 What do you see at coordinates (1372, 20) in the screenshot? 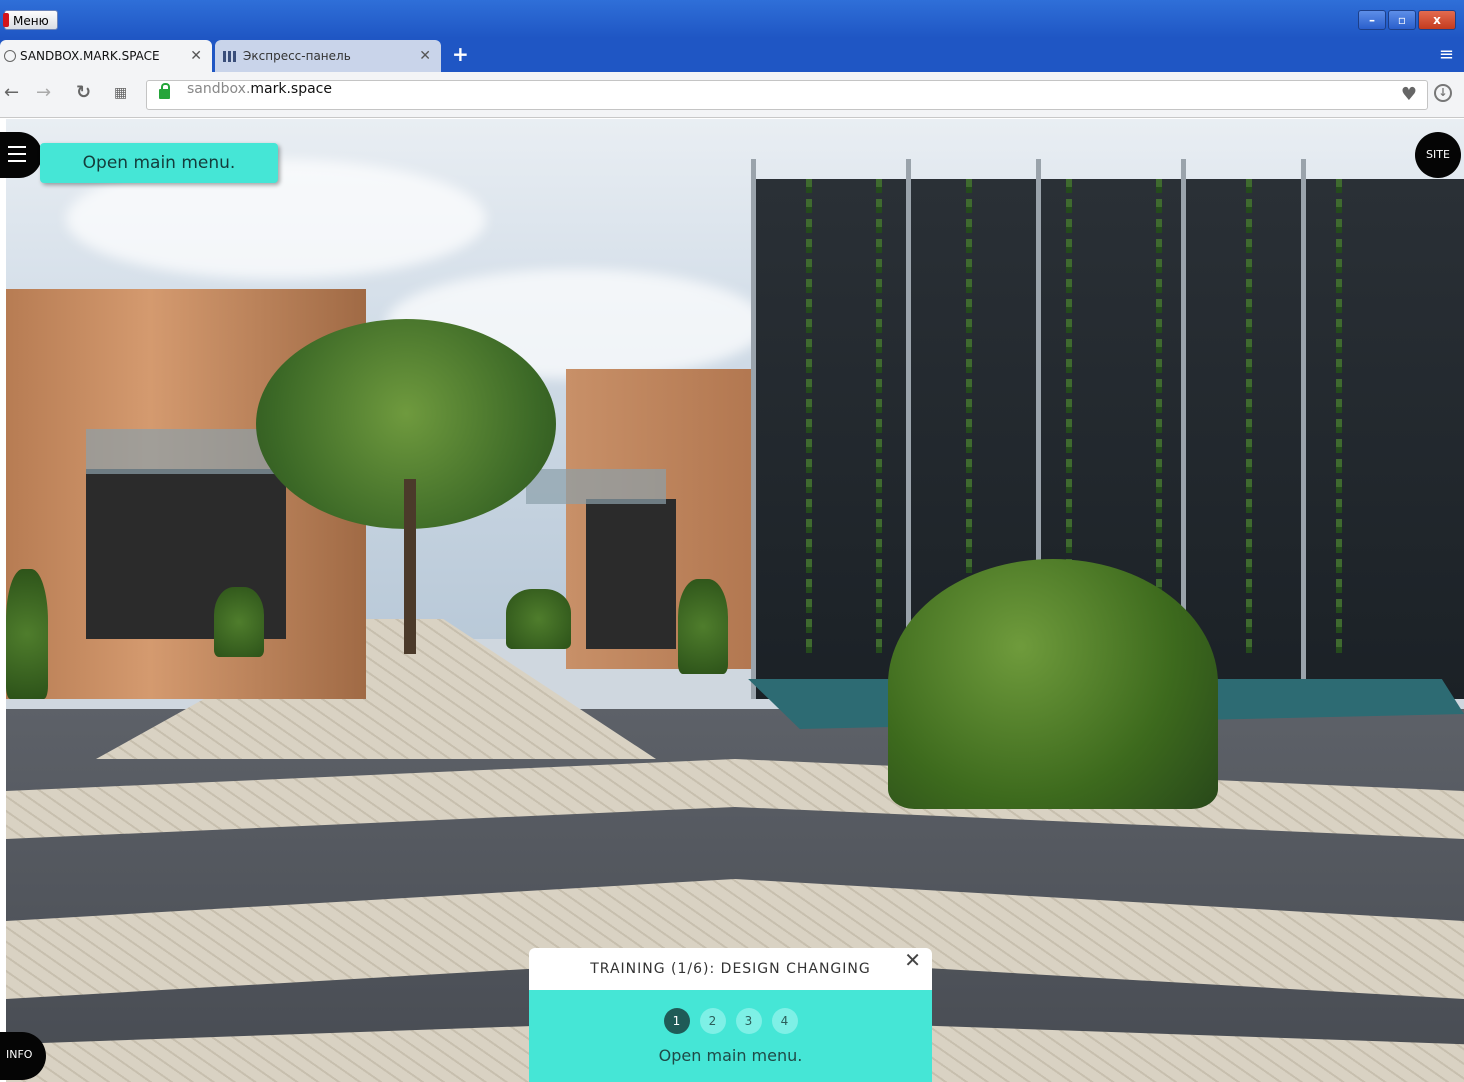
I see `minimize-button: –` at bounding box center [1372, 20].